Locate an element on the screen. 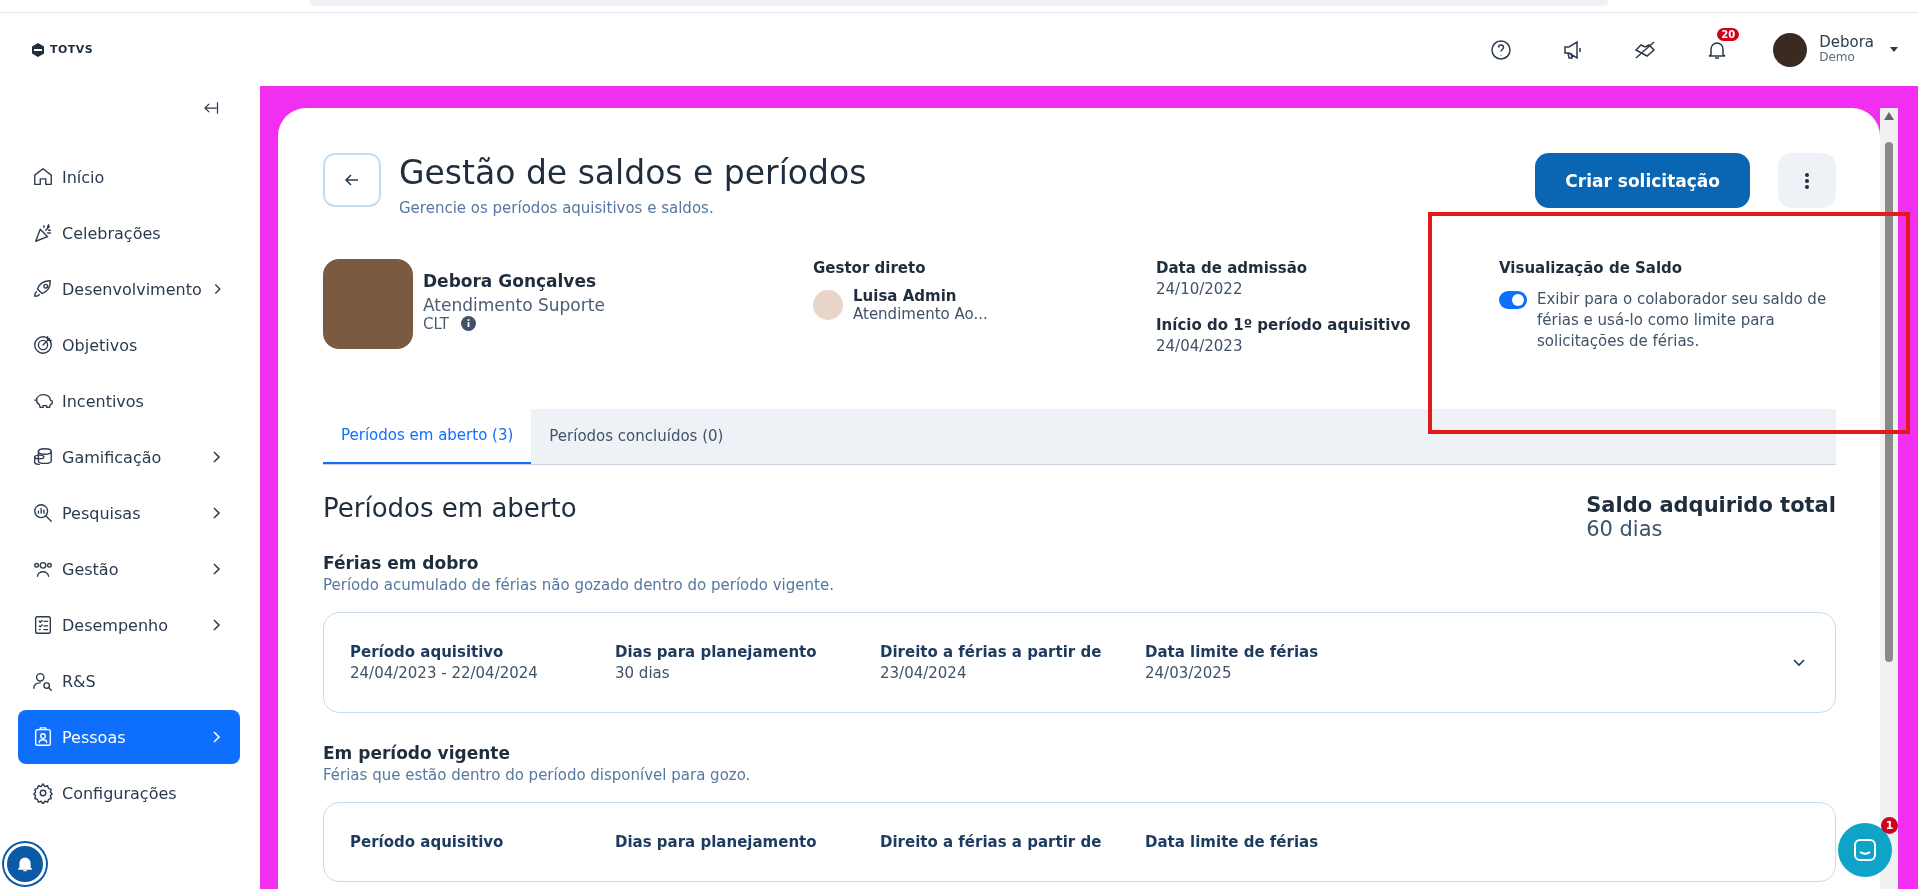 The height and width of the screenshot is (889, 1918). notification-button is located at coordinates (25, 864).